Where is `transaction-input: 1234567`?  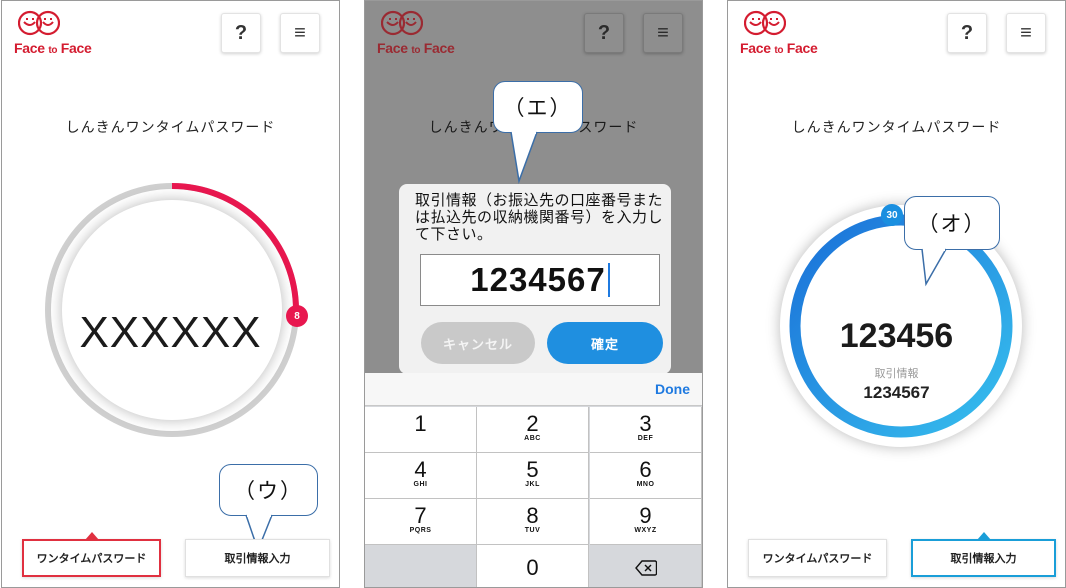 transaction-input: 1234567 is located at coordinates (540, 280).